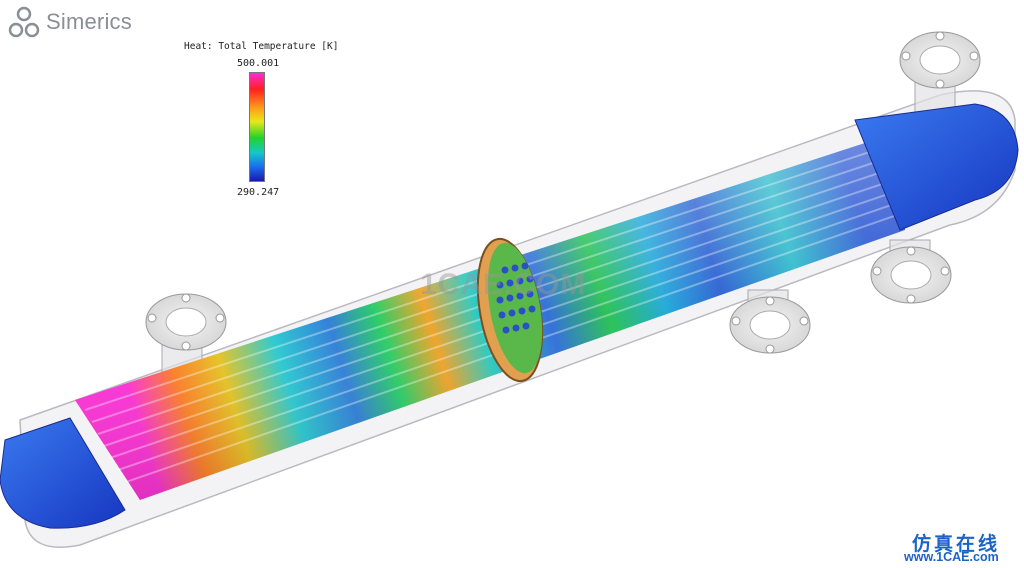  Describe the element at coordinates (258, 63) in the screenshot. I see `legend-max-label: 500.001` at that location.